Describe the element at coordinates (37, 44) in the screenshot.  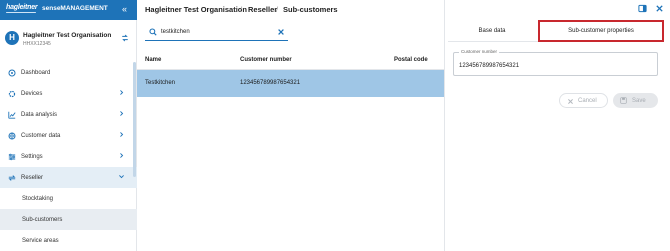
I see `organisation-id: HHXX12345` at that location.